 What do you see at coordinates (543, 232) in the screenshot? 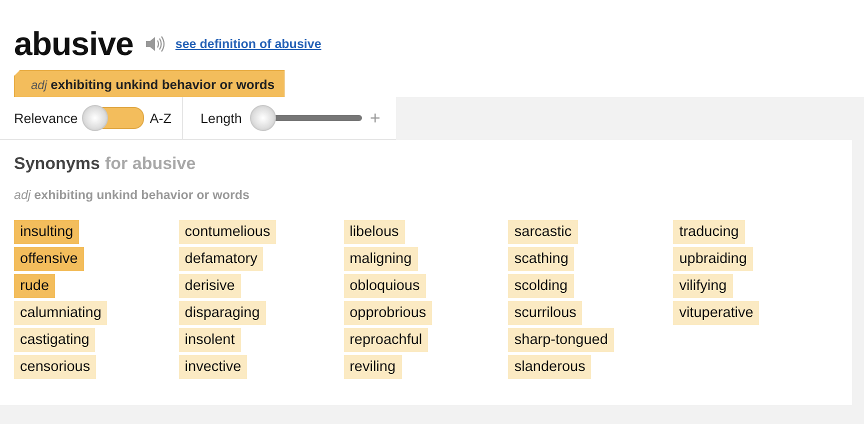
I see `synonym-link: sarcastic` at bounding box center [543, 232].